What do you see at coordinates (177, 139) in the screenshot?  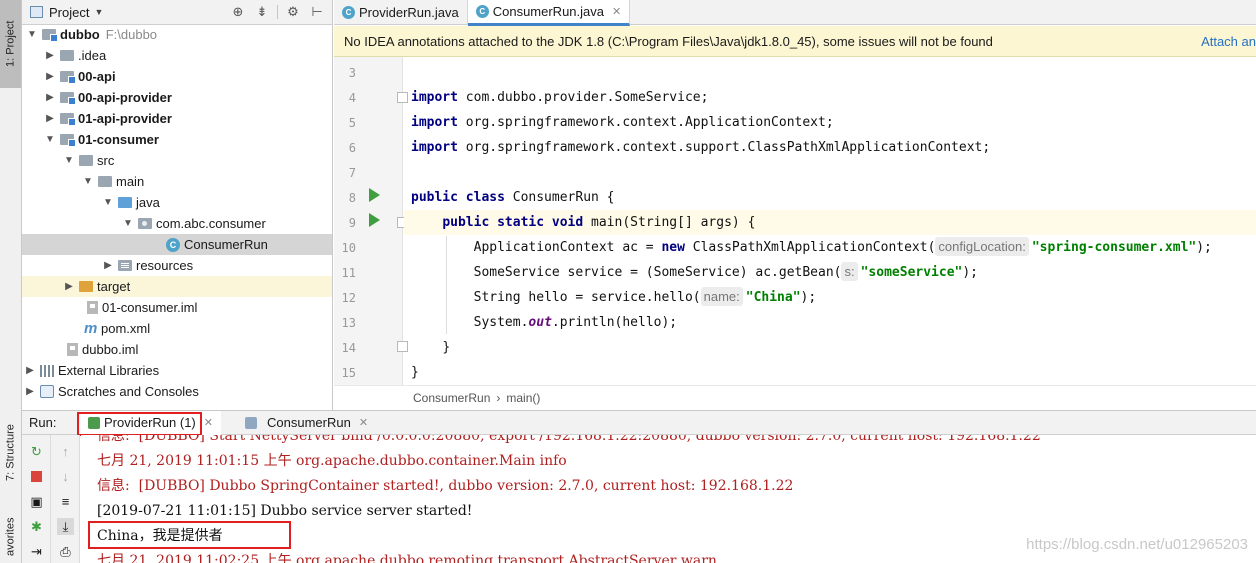 I see `tree-item-01-consumer: ▼ 01-consumer` at bounding box center [177, 139].